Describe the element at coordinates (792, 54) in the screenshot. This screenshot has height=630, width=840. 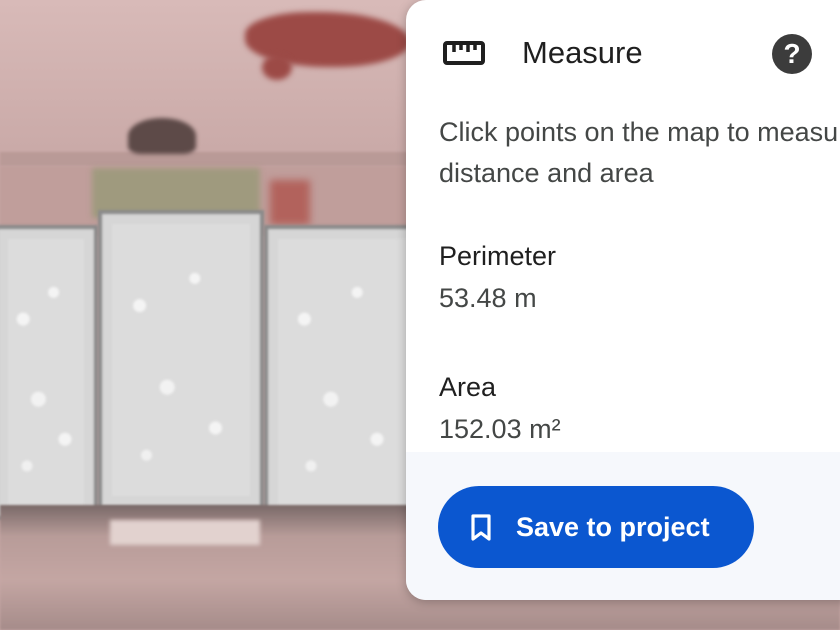
I see `help-icon: ?` at that location.